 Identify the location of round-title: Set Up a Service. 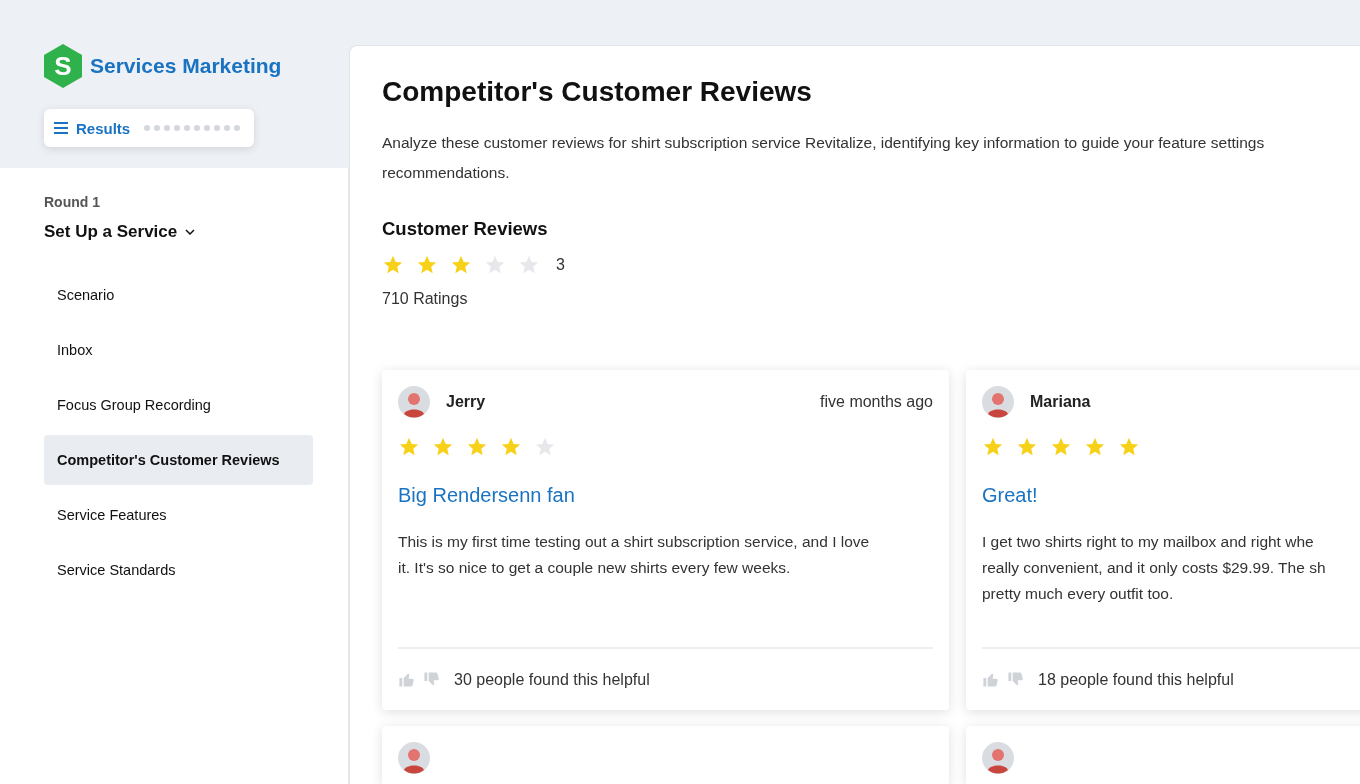
(120, 232).